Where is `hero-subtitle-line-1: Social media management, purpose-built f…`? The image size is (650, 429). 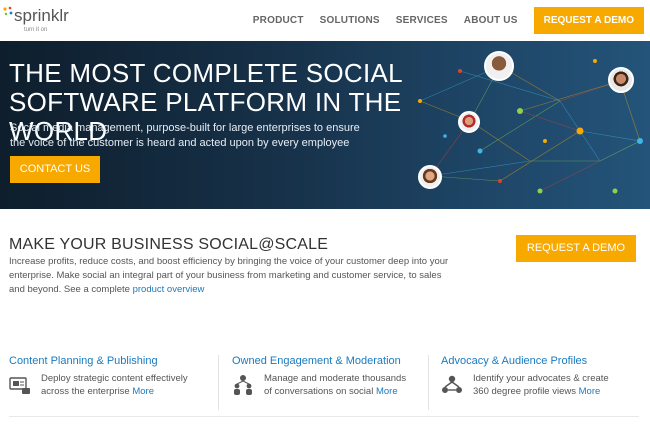
hero-subtitle-line-1: Social media management, purpose-built f… is located at coordinates (185, 128).